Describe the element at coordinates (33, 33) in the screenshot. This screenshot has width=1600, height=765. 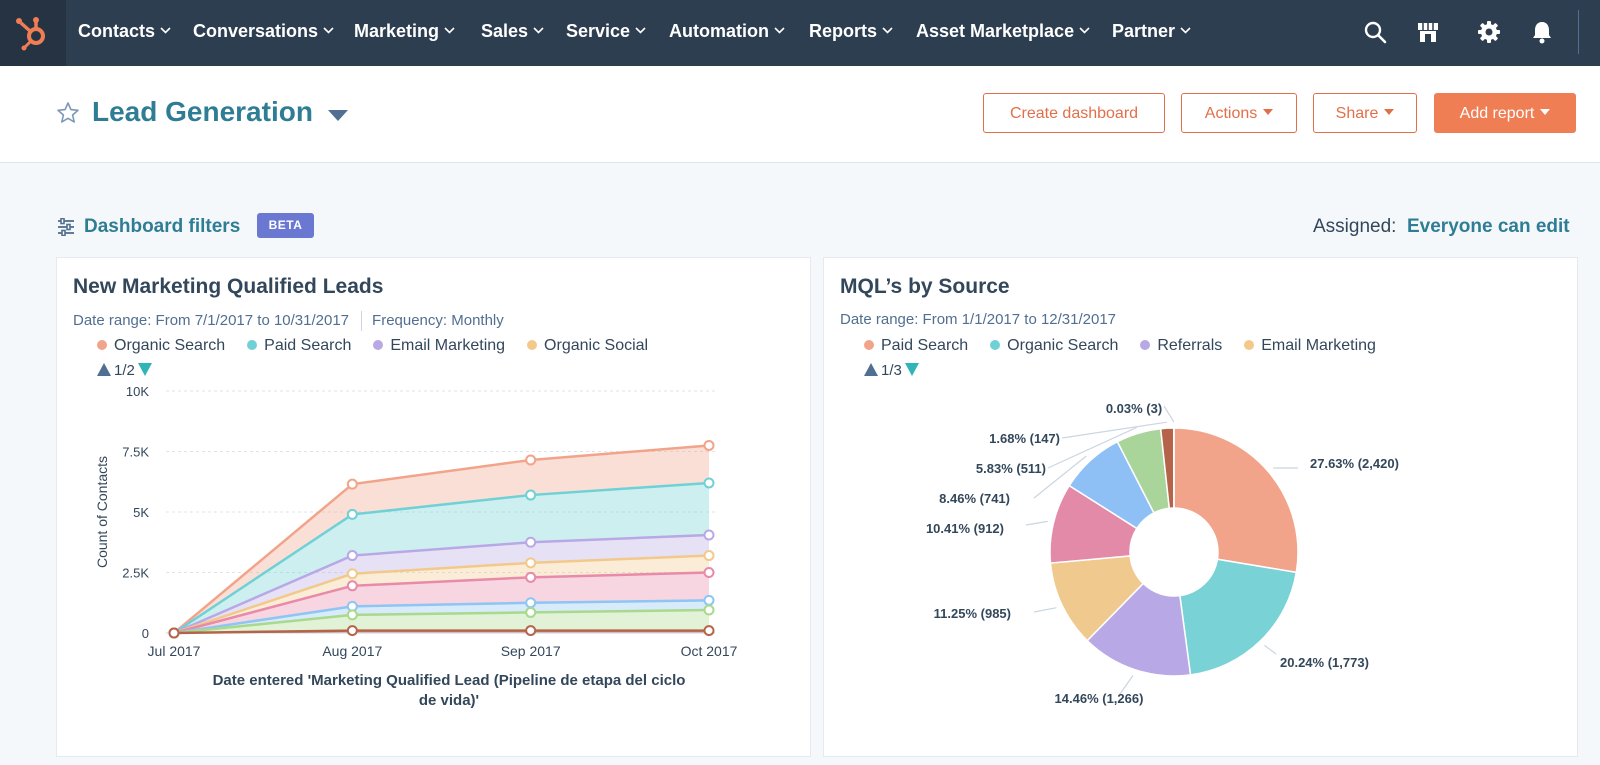
I see `hubspot-logo-icon` at that location.